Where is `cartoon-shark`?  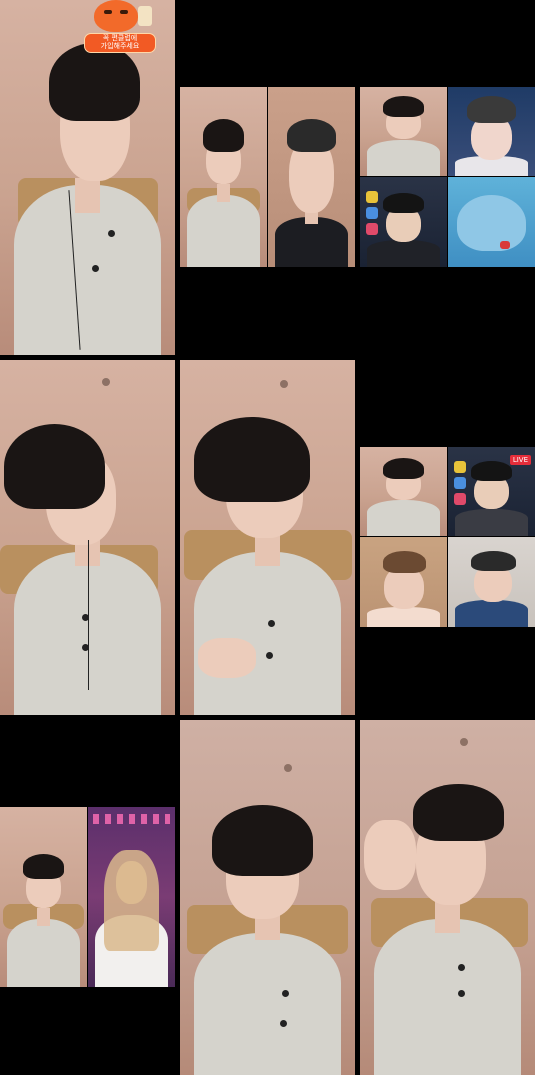 cartoon-shark is located at coordinates (491, 223).